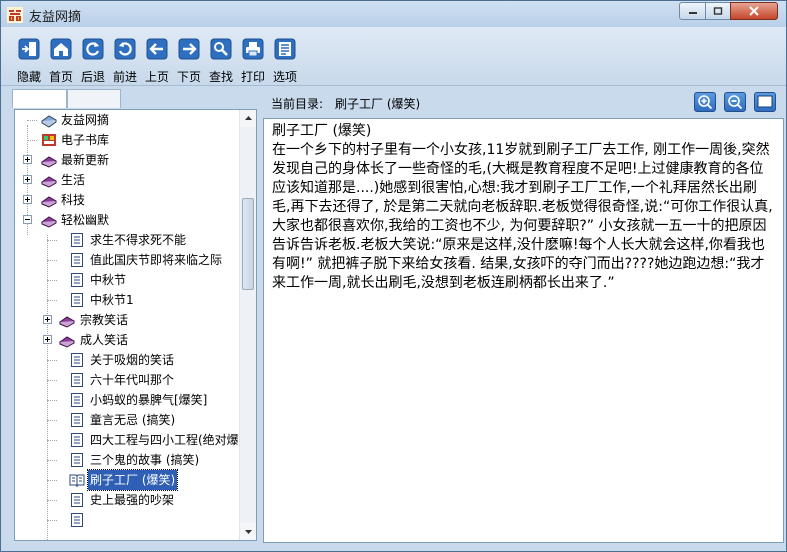 This screenshot has height=552, width=787. I want to click on chevron-down-icon, so click(248, 532).